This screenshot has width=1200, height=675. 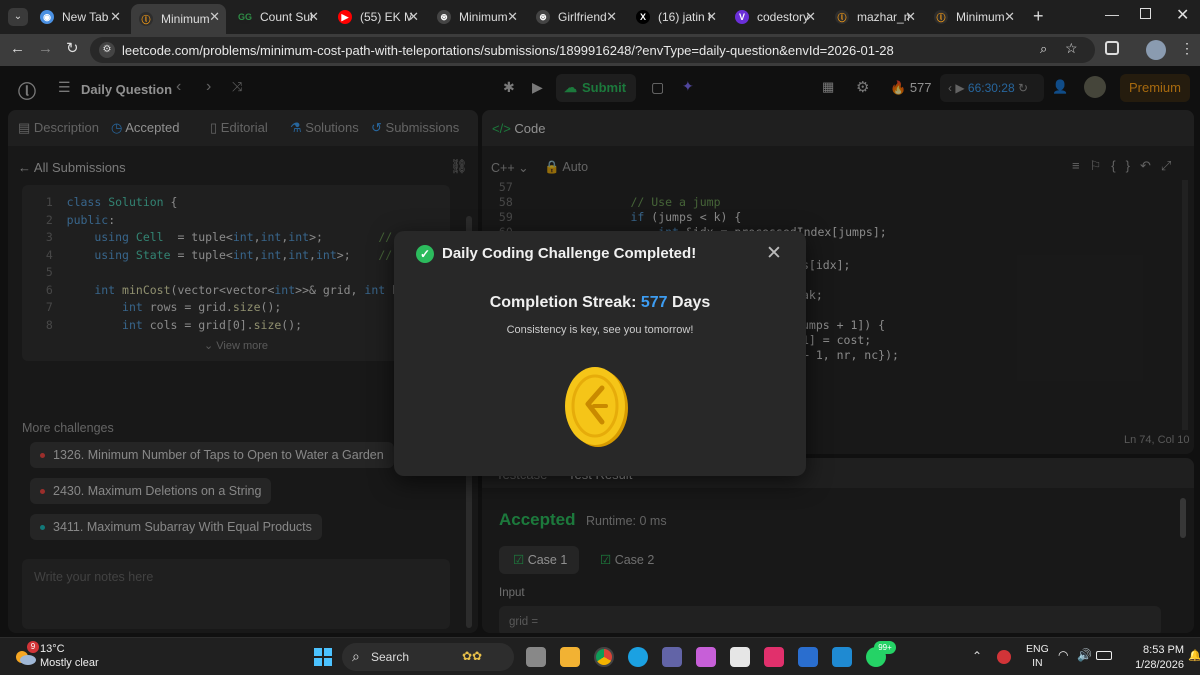 I want to click on x-icon: X, so click(x=643, y=17).